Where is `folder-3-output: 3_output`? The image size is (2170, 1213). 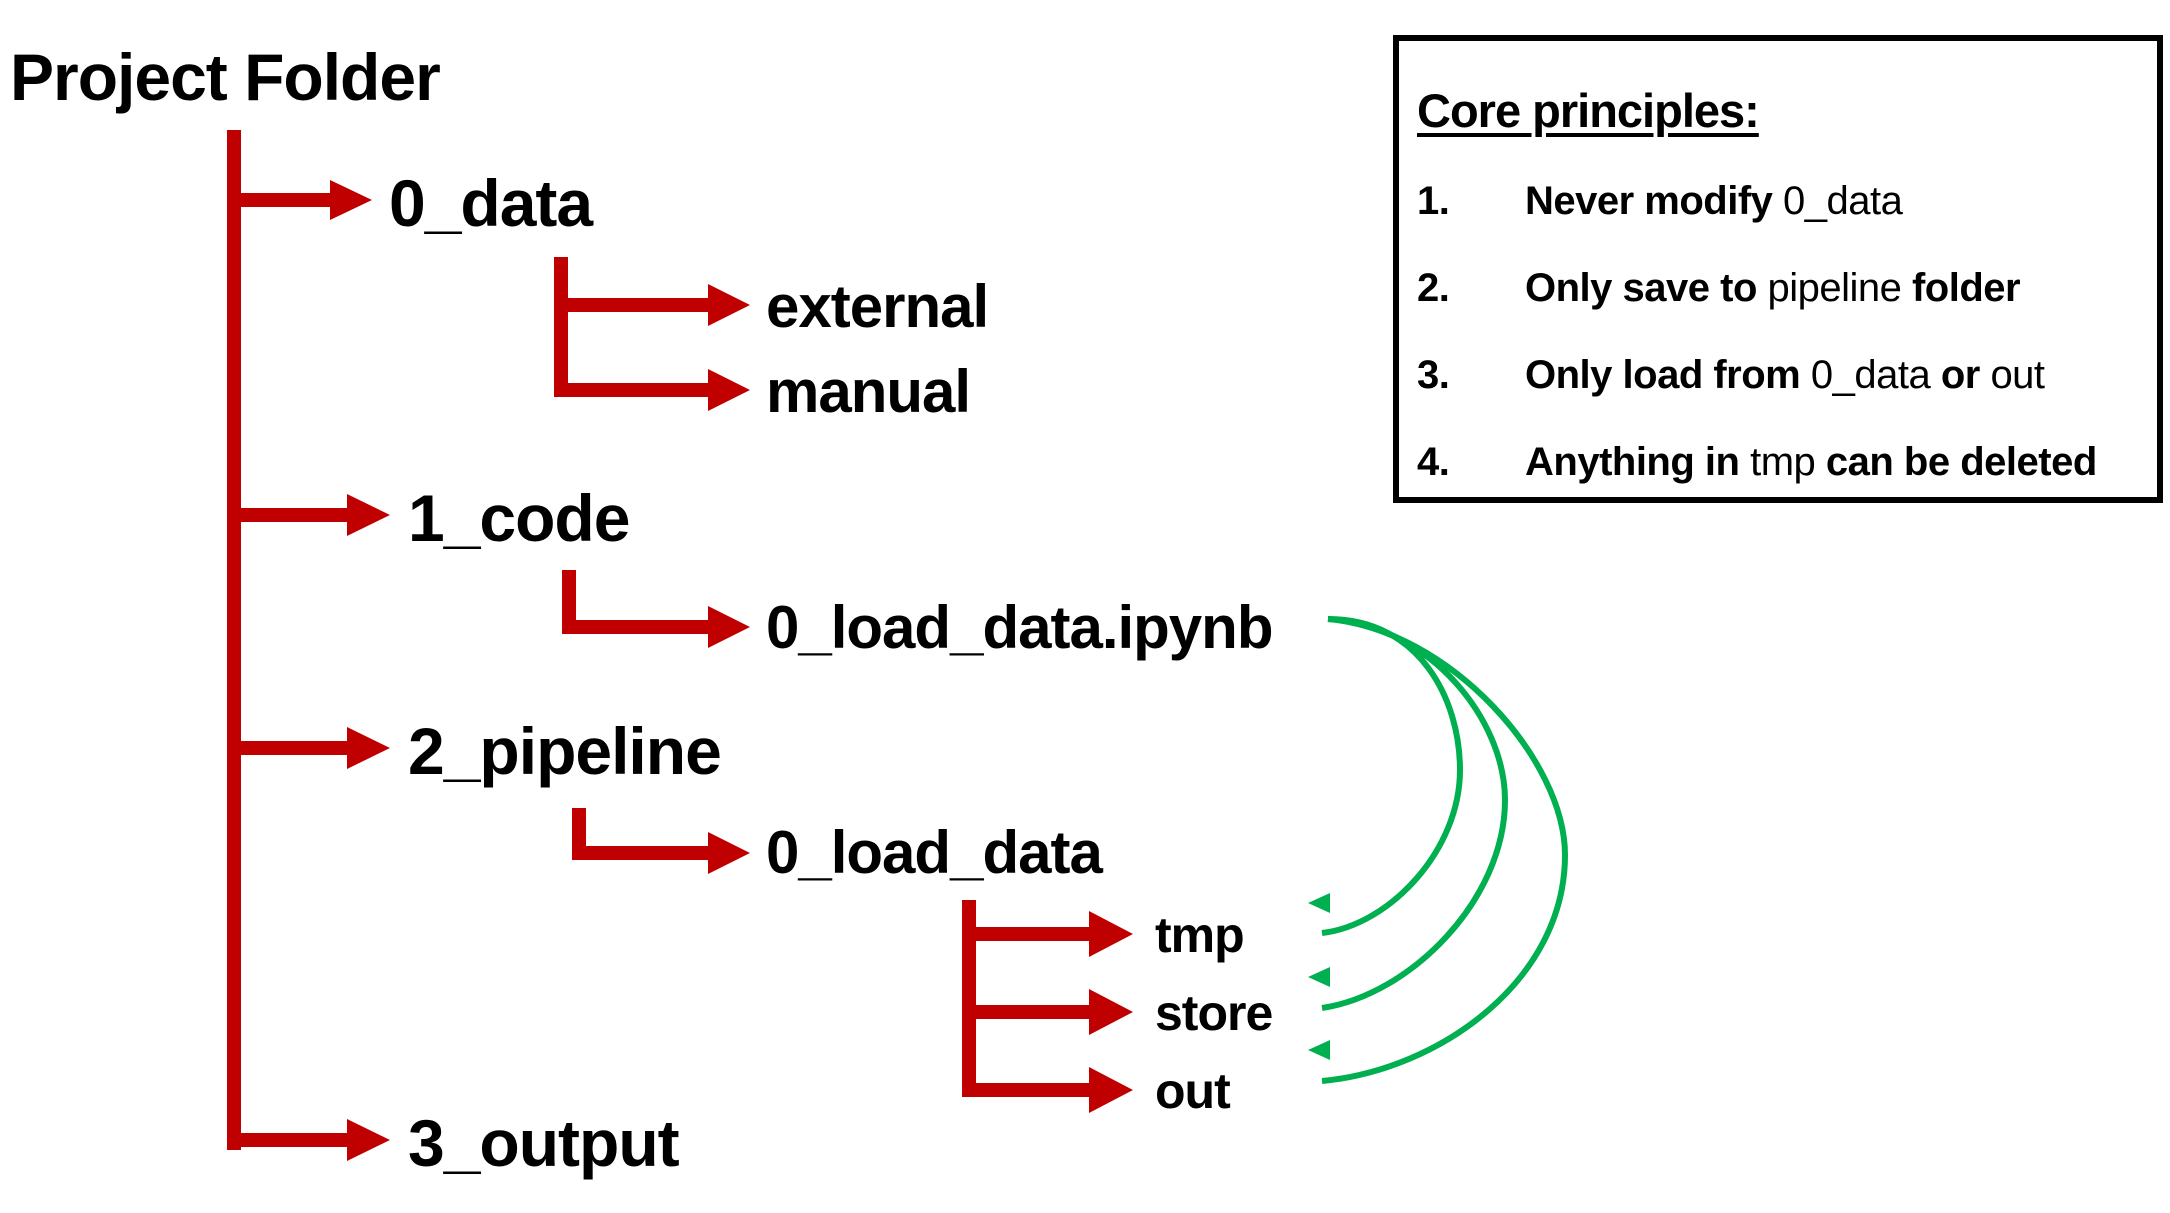
folder-3-output: 3_output is located at coordinates (544, 1143).